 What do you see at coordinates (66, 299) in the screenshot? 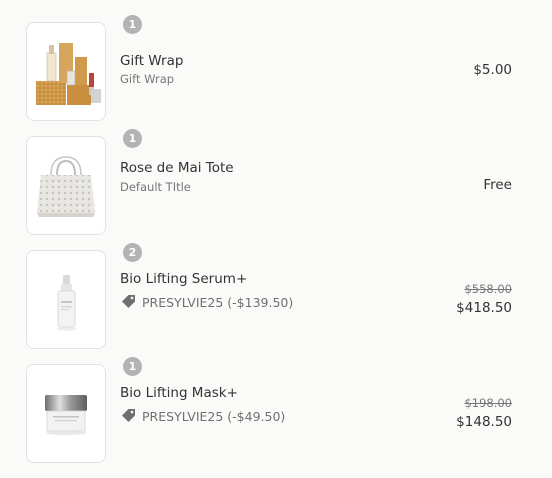
I see `serum-bottle-image` at bounding box center [66, 299].